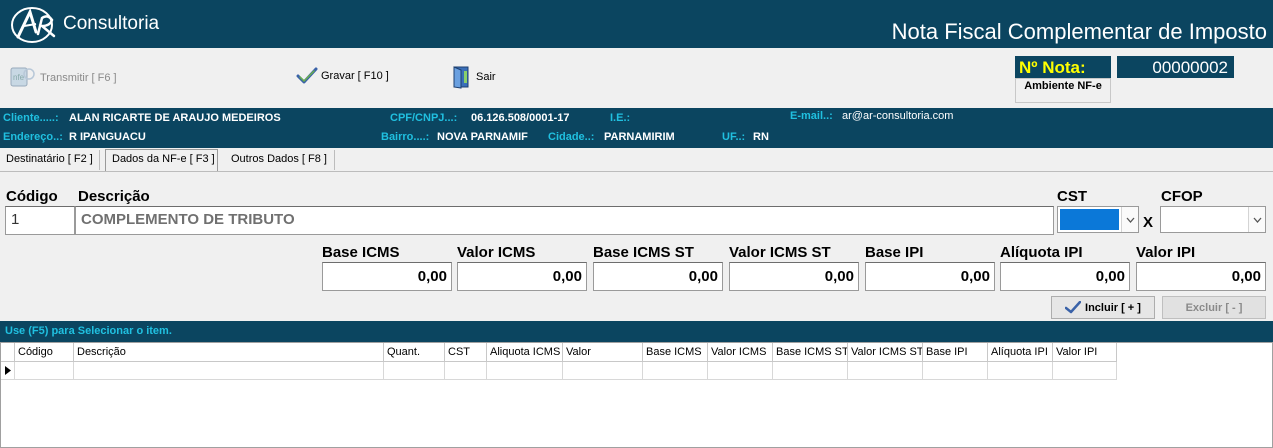 Image resolution: width=1273 pixels, height=448 pixels. What do you see at coordinates (885, 352) in the screenshot?
I see `col-header-valor-icms-st: Valor ICMS ST` at bounding box center [885, 352].